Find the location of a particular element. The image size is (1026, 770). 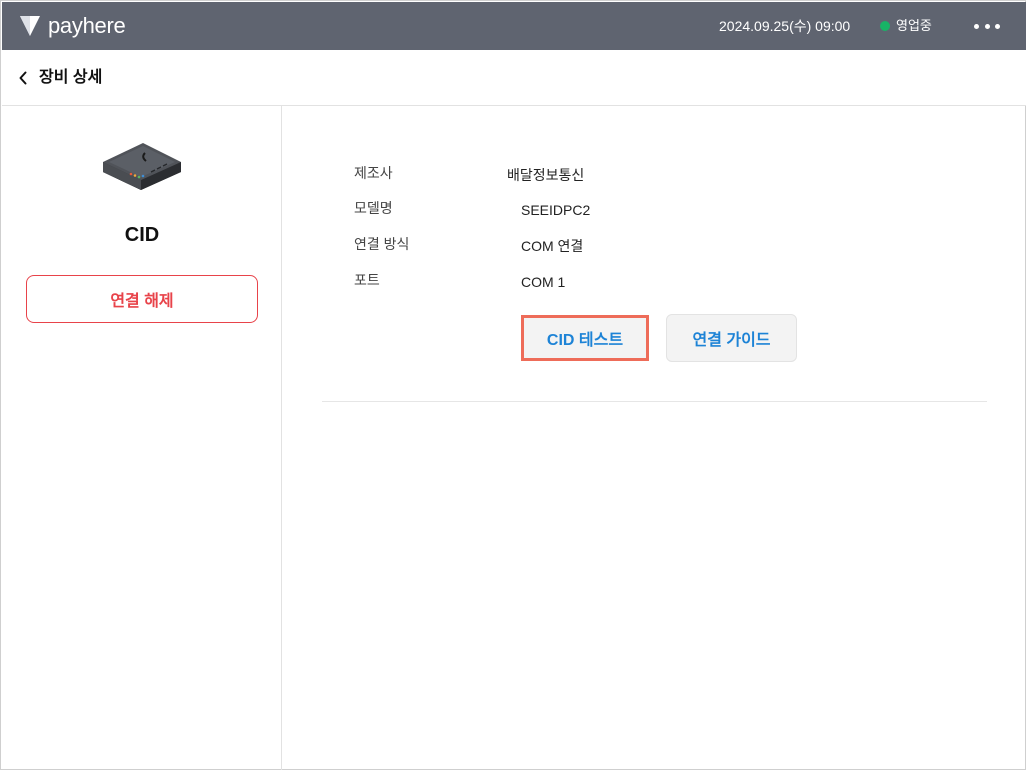

more-horizontal-icon is located at coordinates (976, 26).